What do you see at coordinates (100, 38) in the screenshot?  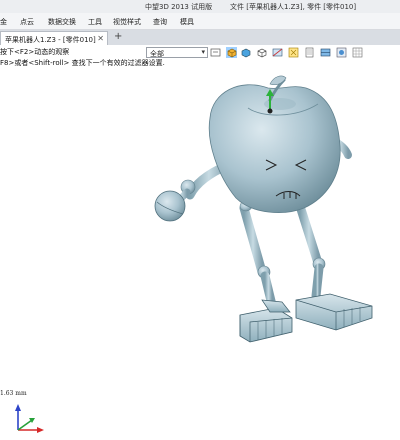 I see `close-icon: ✕` at bounding box center [100, 38].